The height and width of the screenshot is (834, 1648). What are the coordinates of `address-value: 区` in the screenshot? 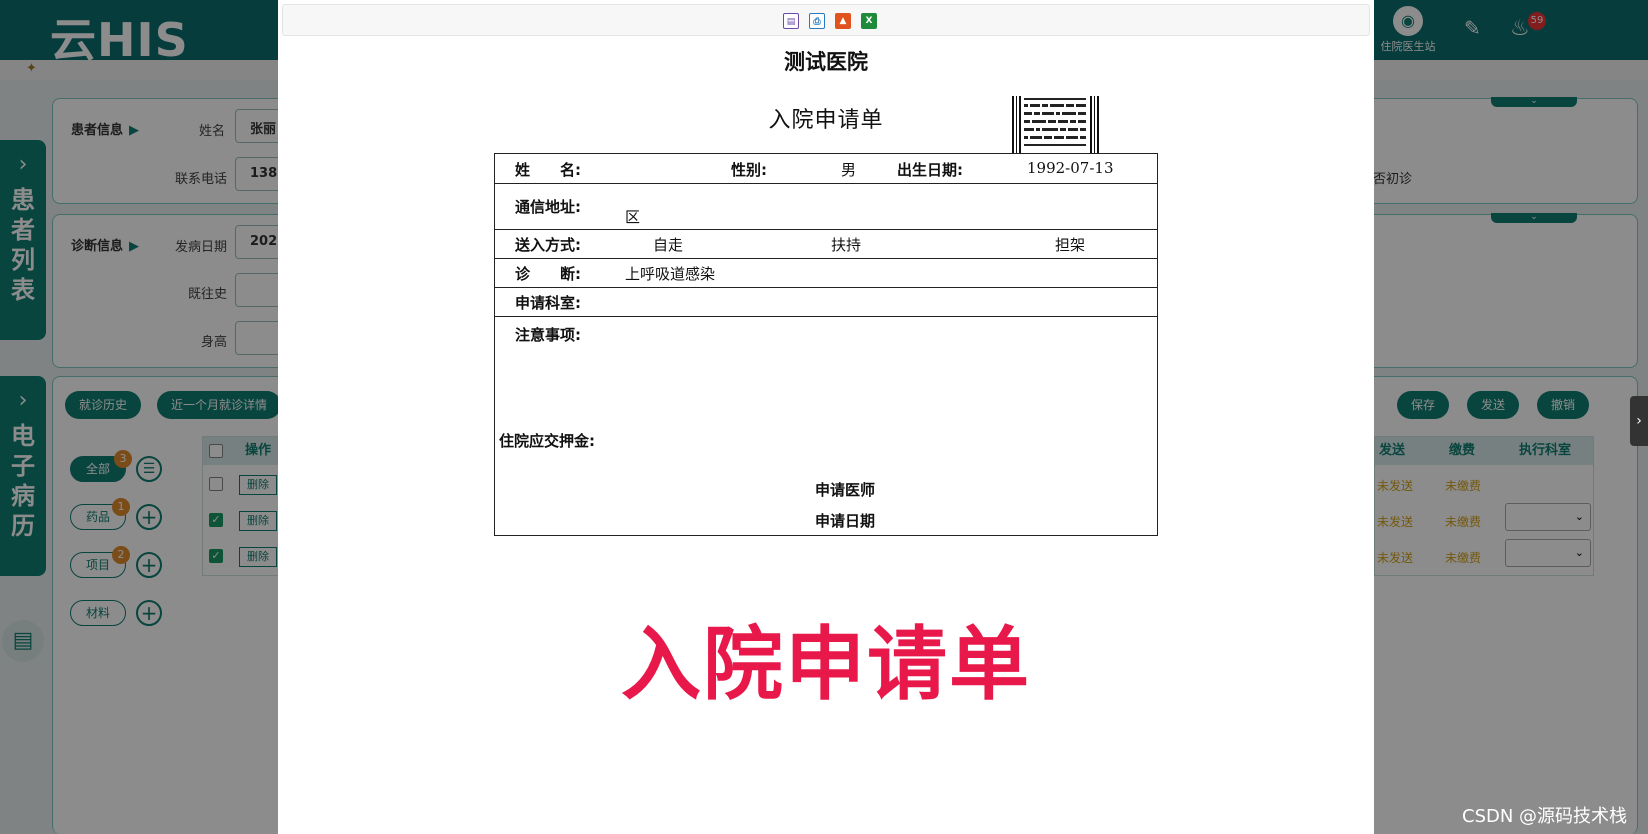 It's located at (633, 217).